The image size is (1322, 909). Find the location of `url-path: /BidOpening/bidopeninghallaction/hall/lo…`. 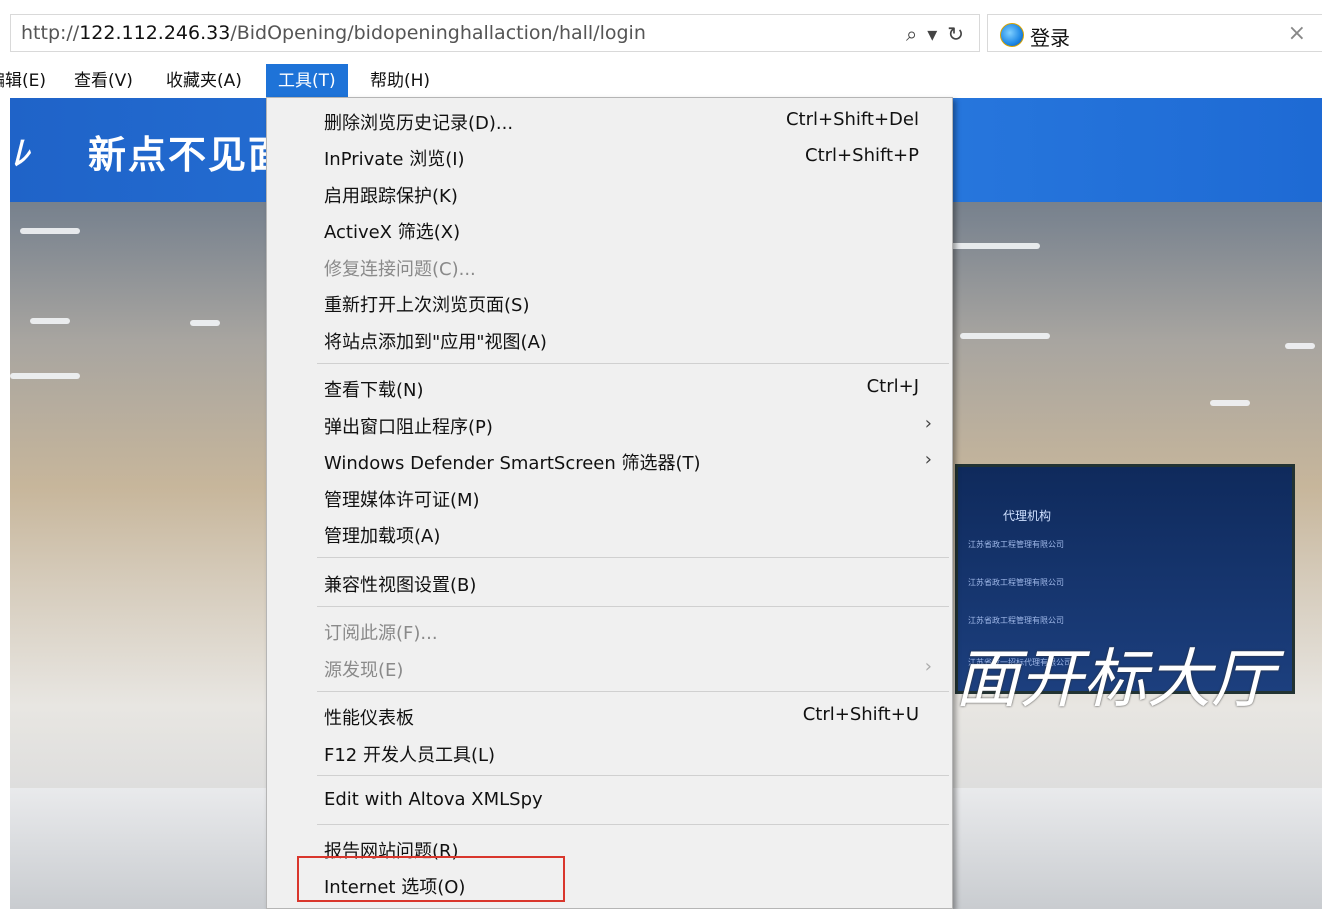

url-path: /BidOpening/bidopeninghallaction/hall/lo… is located at coordinates (438, 33).